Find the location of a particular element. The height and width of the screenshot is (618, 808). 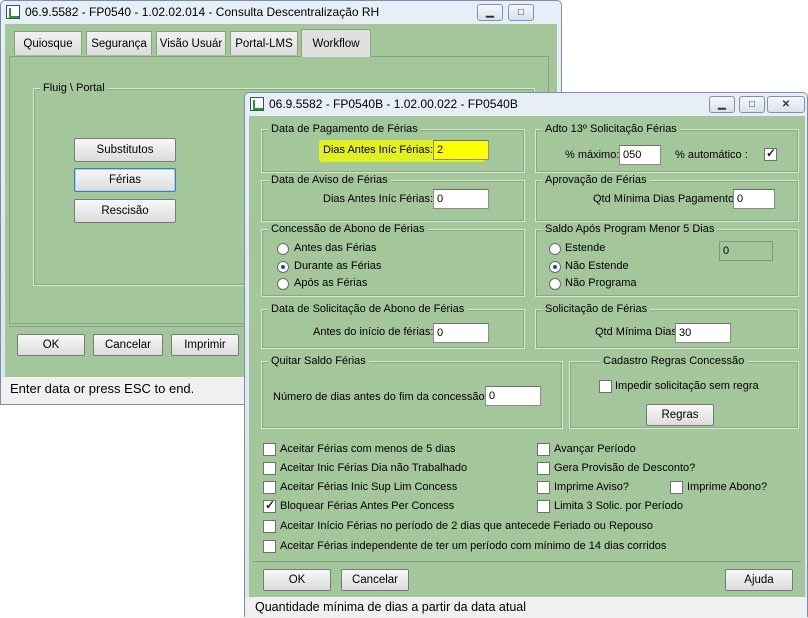

aprovacao-label: Qtd Mínima Dias Pagamento: is located at coordinates (665, 199).